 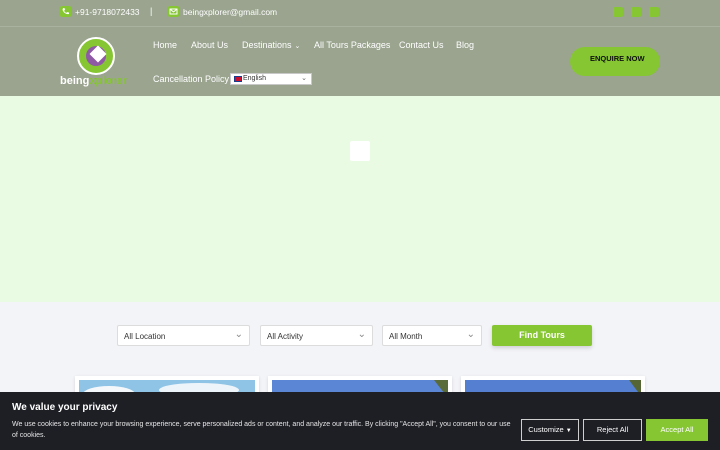 What do you see at coordinates (636, 12) in the screenshot?
I see `instagram-icon` at bounding box center [636, 12].